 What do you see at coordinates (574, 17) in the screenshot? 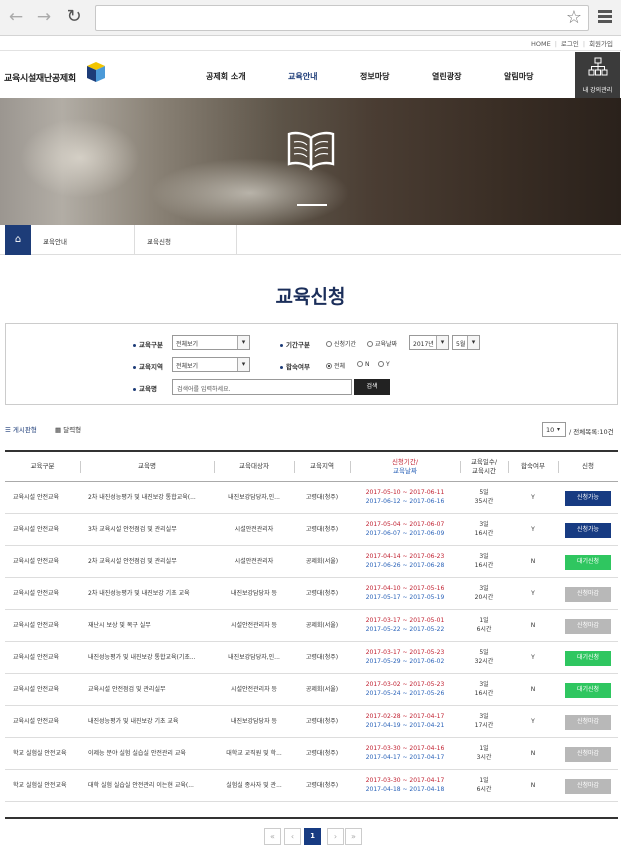
I see `bookmark-star-icon: ☆` at bounding box center [574, 17].